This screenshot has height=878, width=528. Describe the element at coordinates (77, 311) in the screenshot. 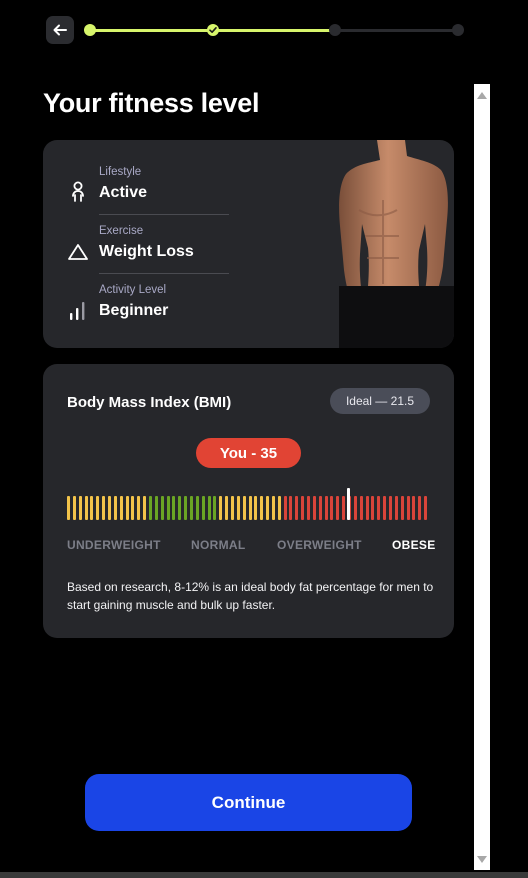

I see `signal-bars-icon` at that location.